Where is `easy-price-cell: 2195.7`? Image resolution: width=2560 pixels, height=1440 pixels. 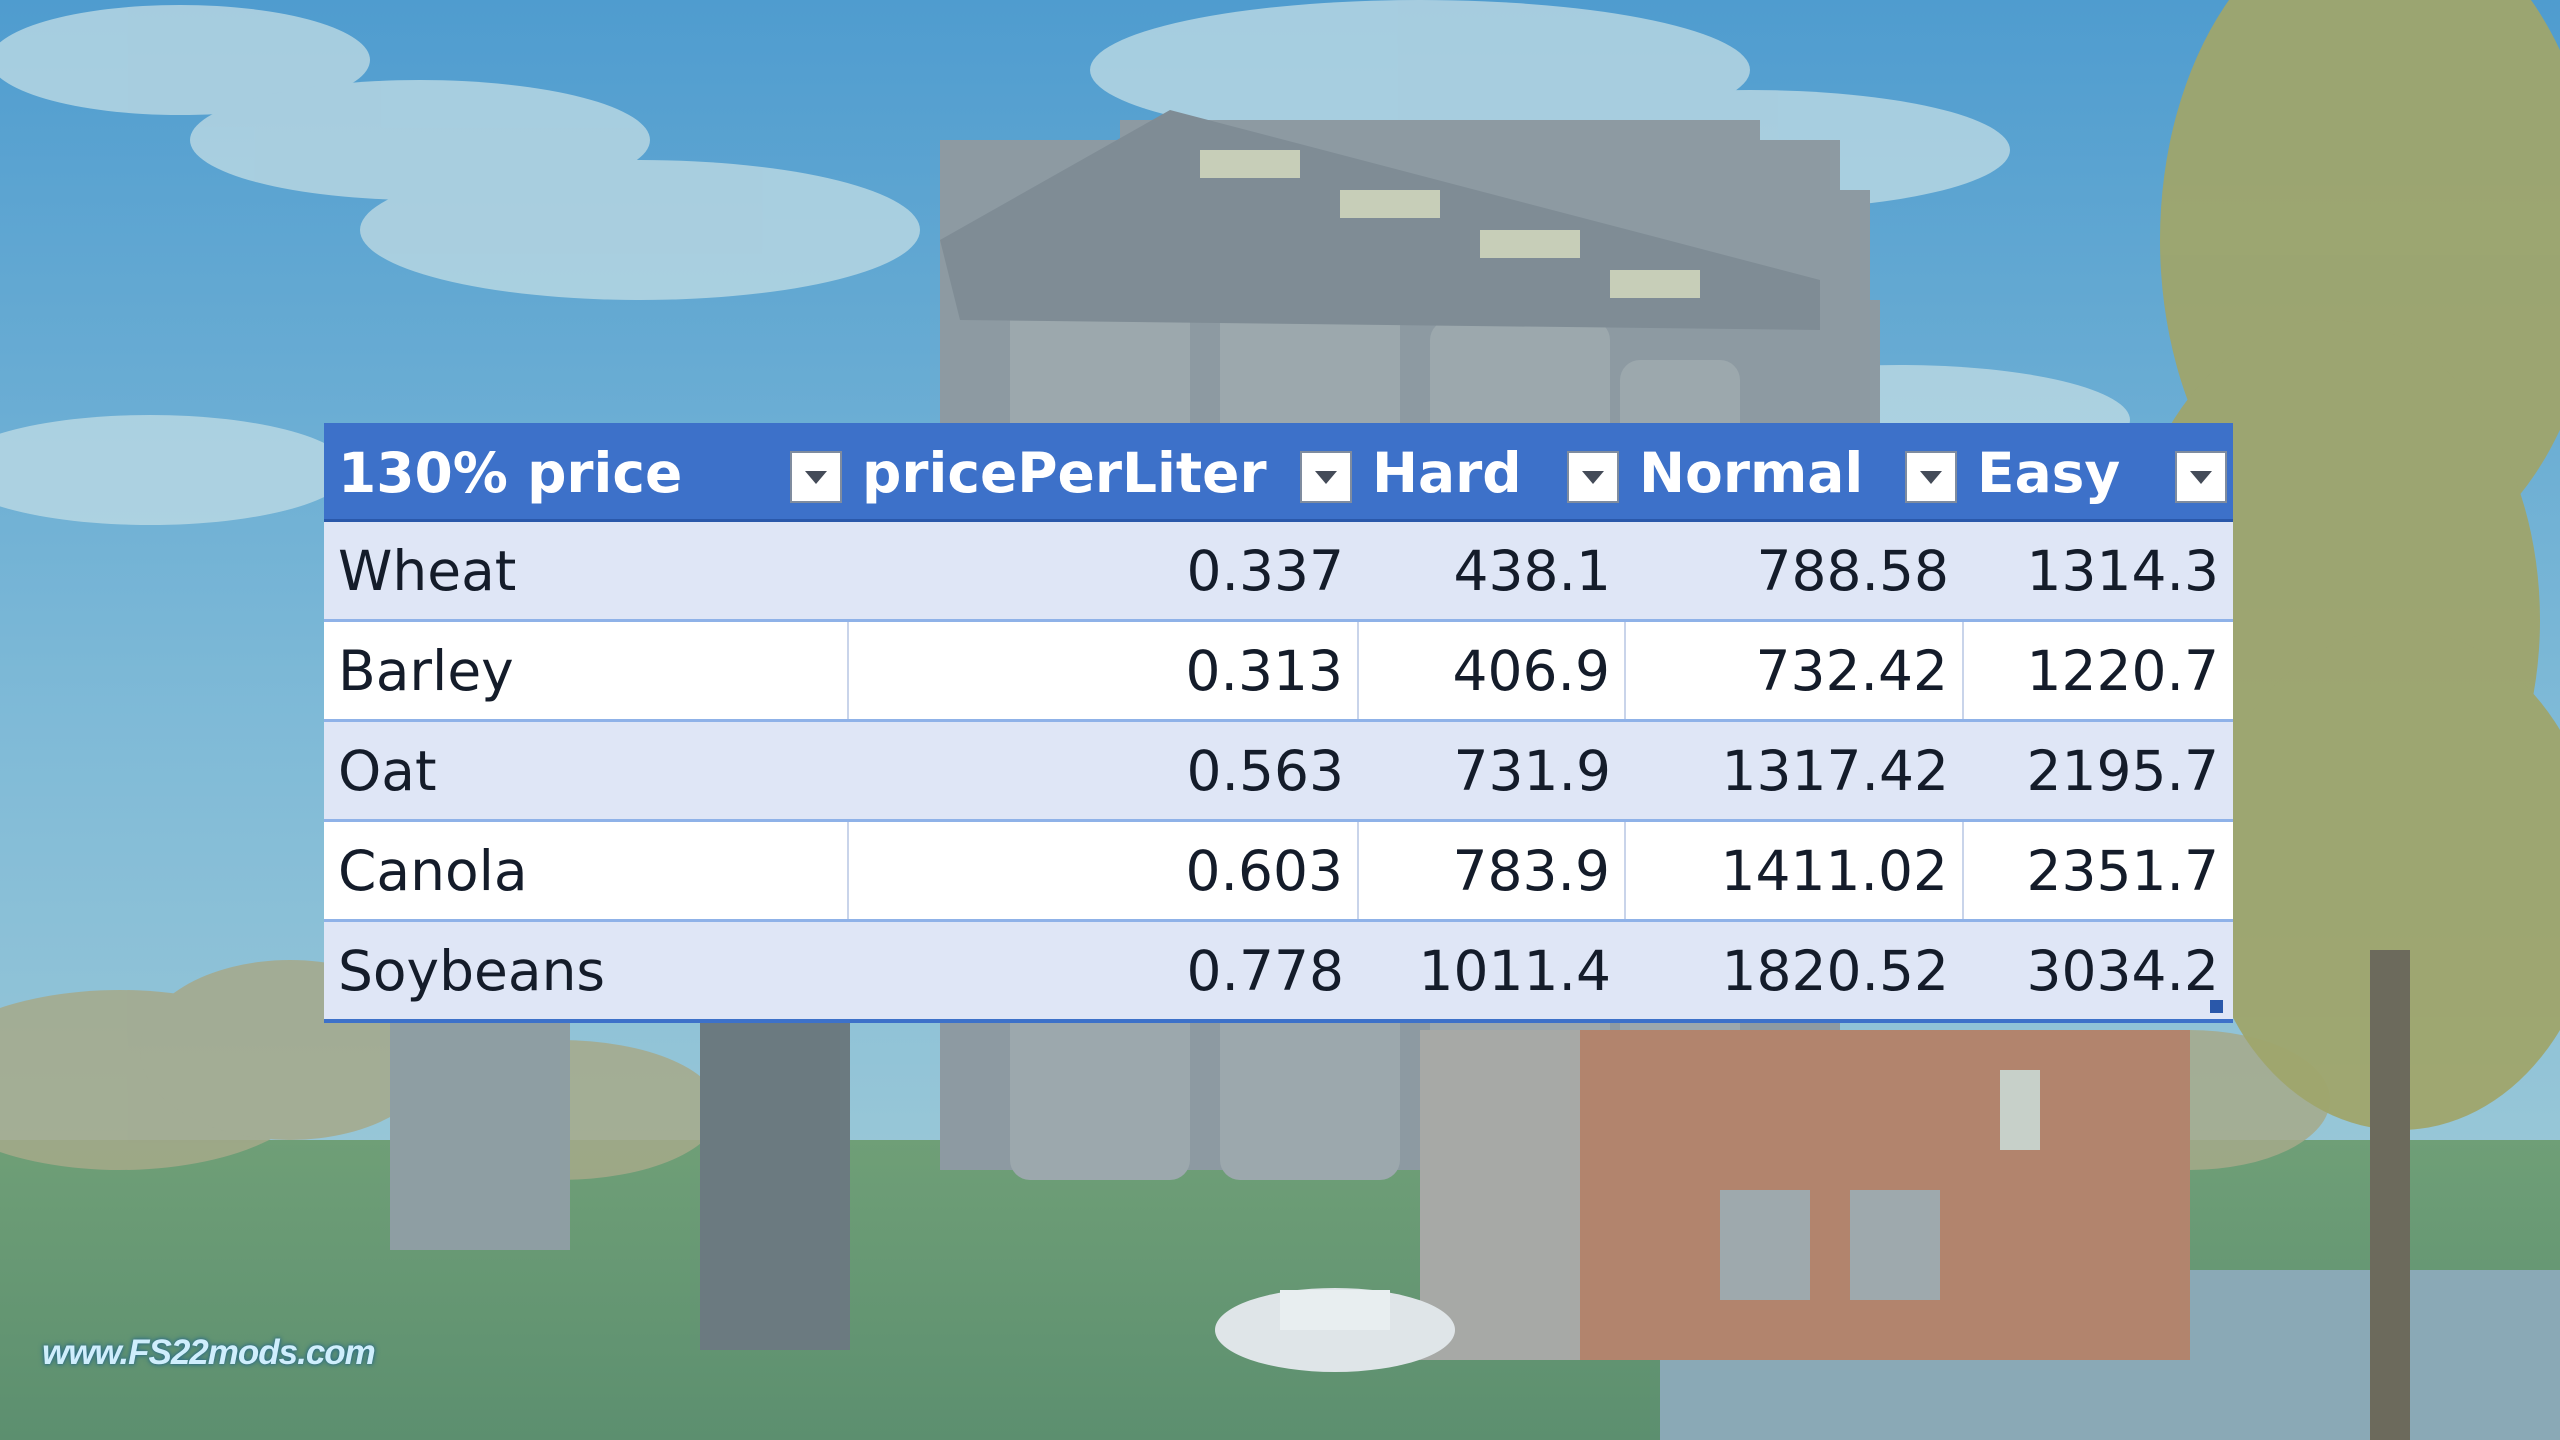
easy-price-cell: 2195.7 is located at coordinates (2098, 770).